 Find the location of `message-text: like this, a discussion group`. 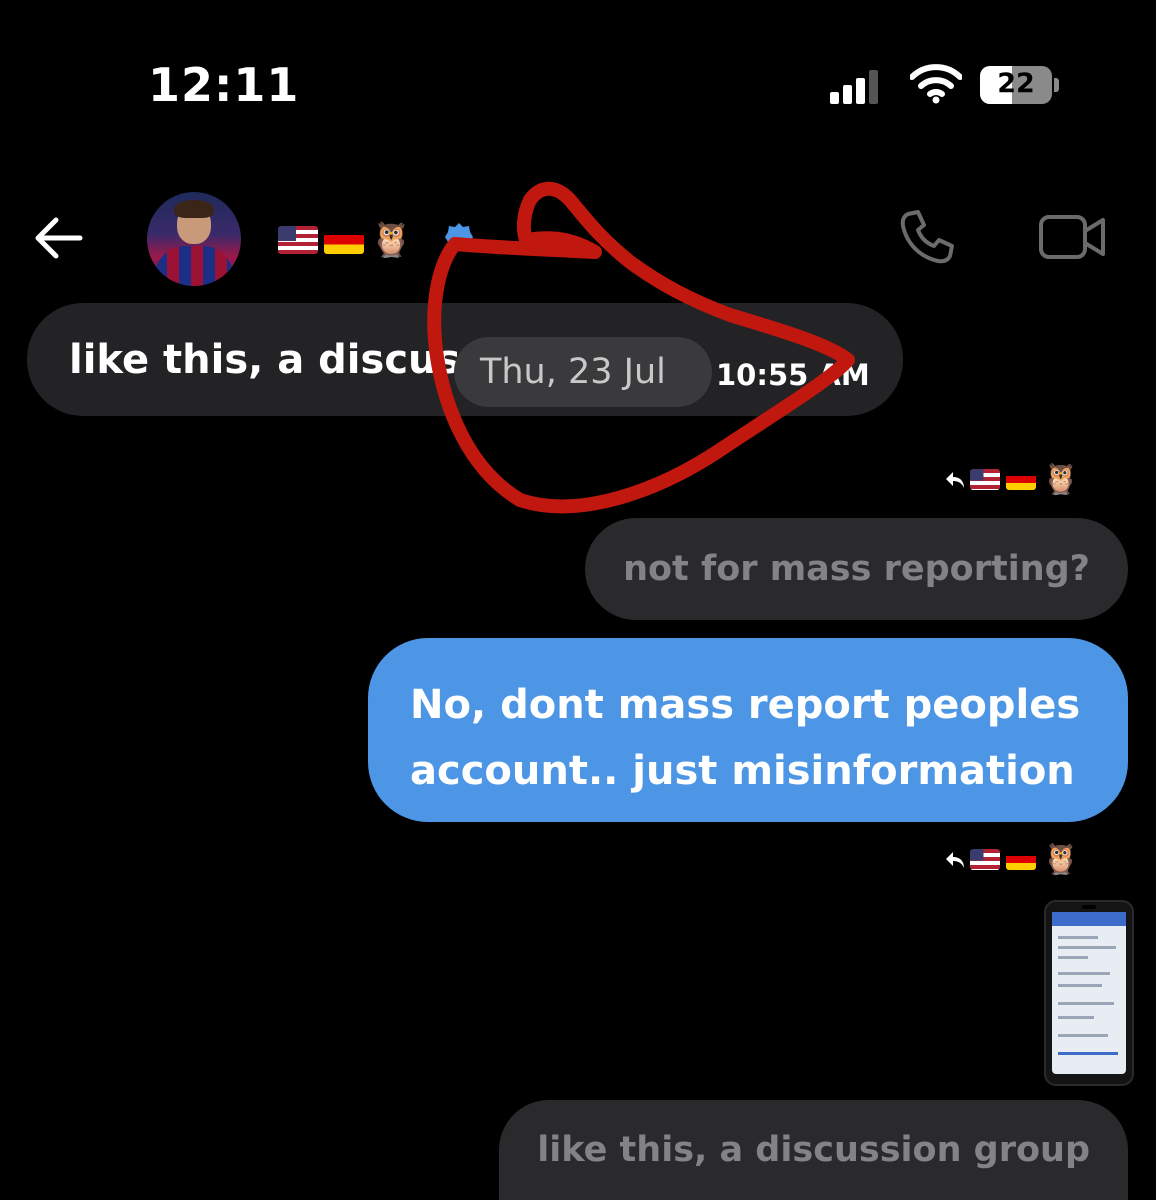

message-text: like this, a discussion group is located at coordinates (813, 1150).